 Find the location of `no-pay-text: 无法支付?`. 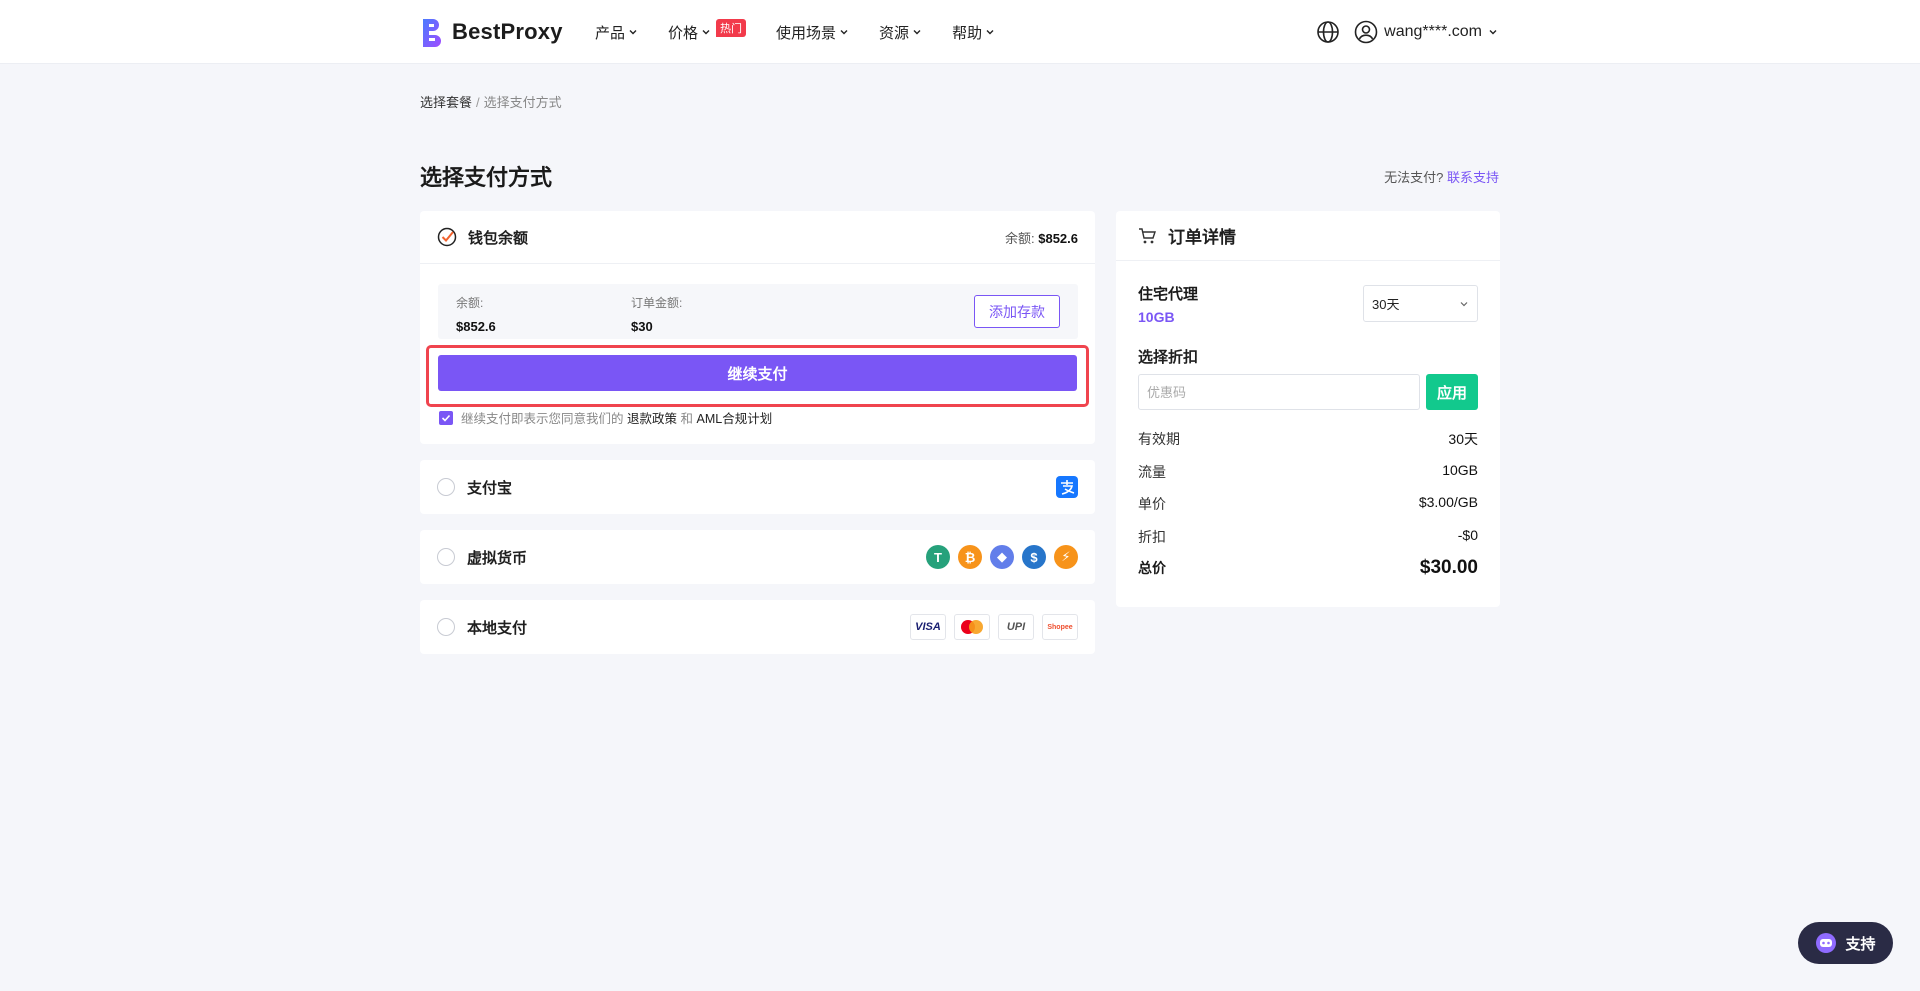

no-pay-text: 无法支付? is located at coordinates (1414, 177).